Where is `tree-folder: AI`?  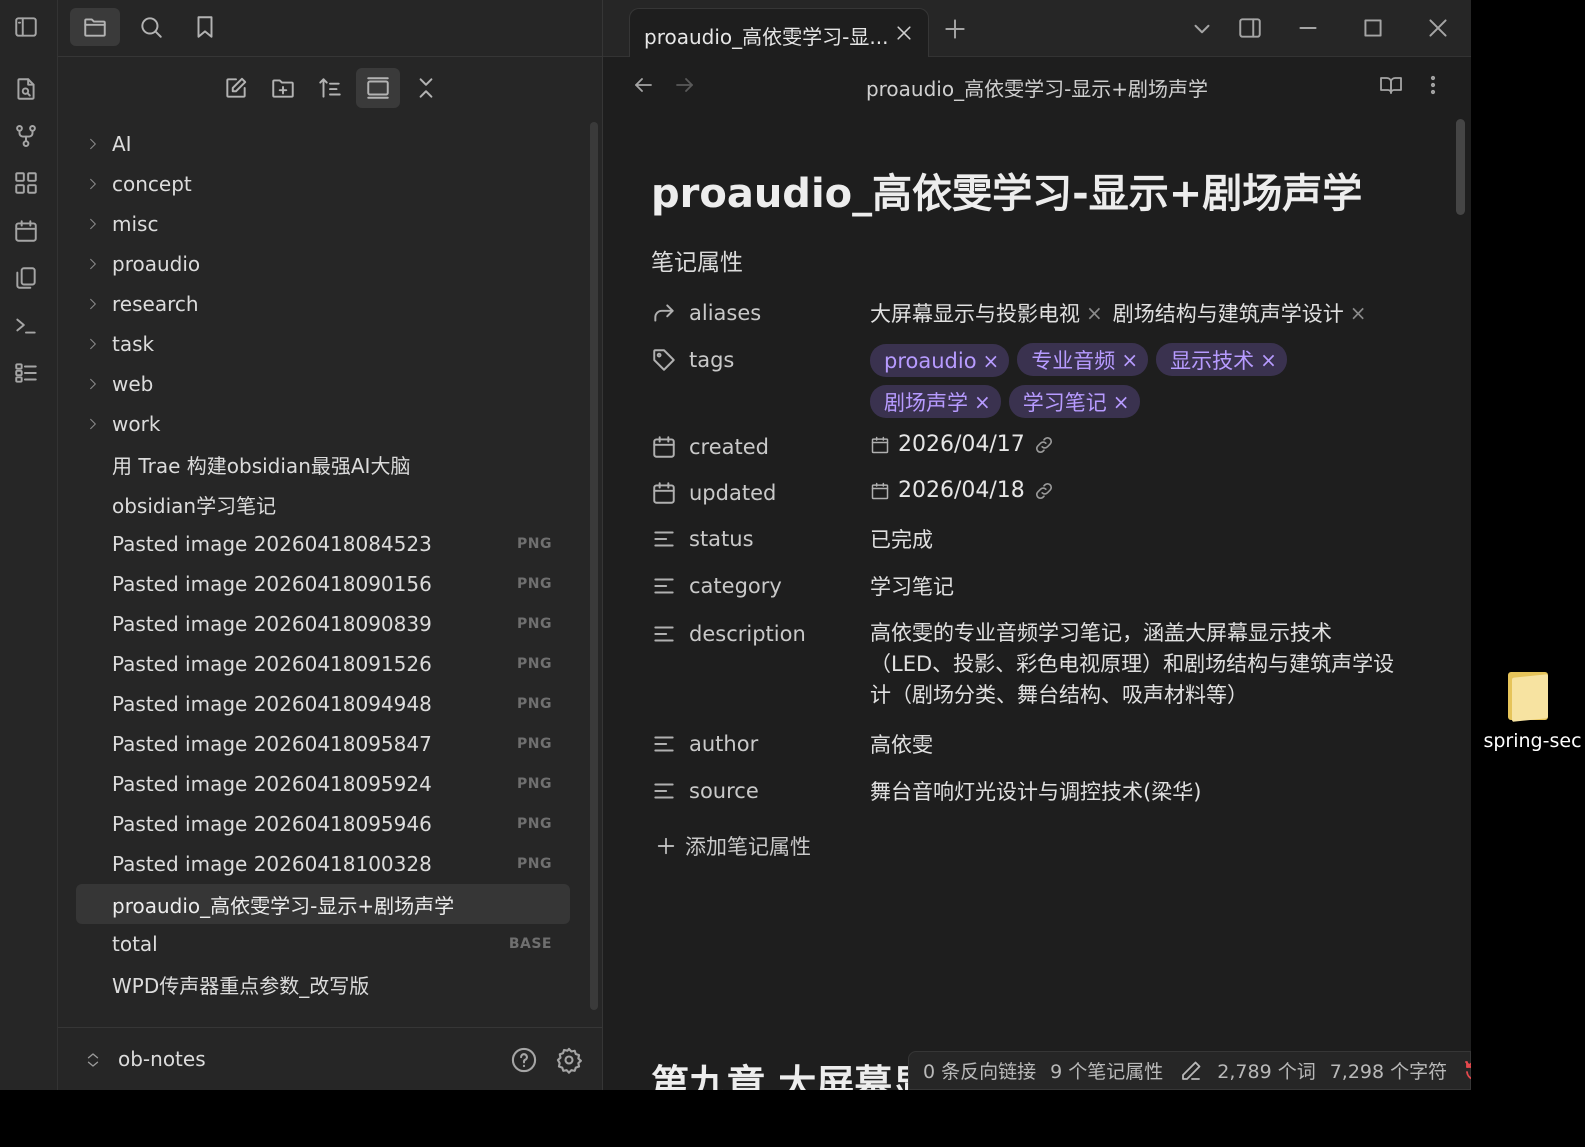 tree-folder: AI is located at coordinates (323, 144).